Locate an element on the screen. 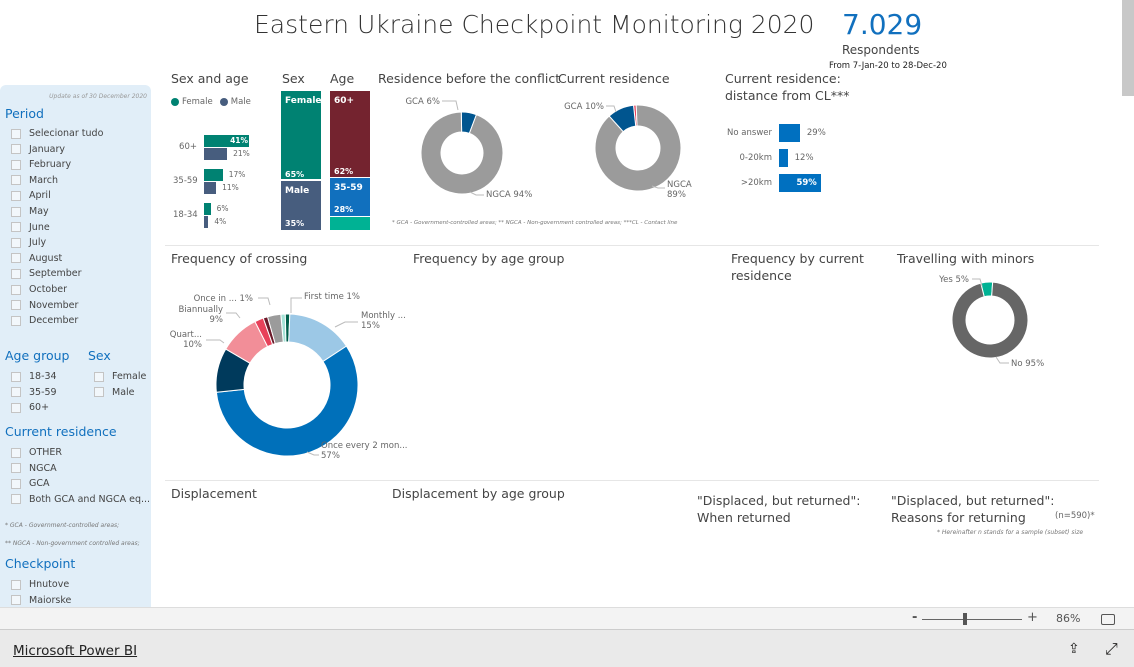 This screenshot has height=667, width=1134. footer: ⇪ ⤢ is located at coordinates (567, 648).